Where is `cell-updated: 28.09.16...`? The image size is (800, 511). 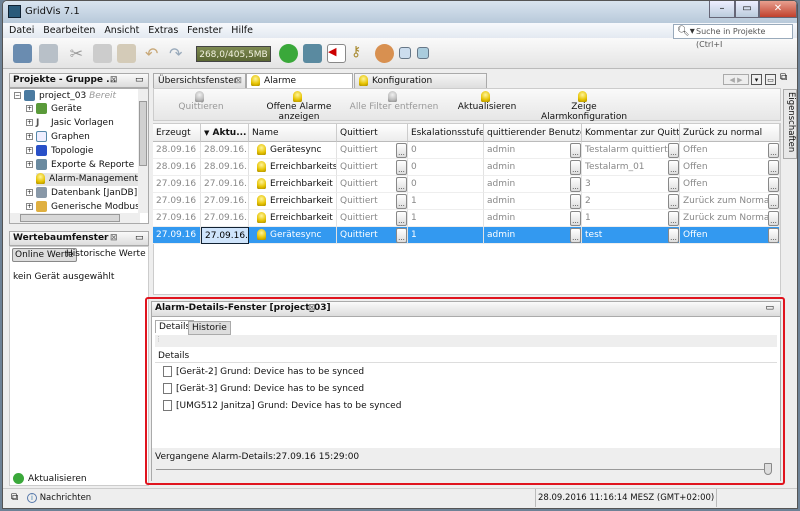 cell-updated: 28.09.16... is located at coordinates (225, 150).